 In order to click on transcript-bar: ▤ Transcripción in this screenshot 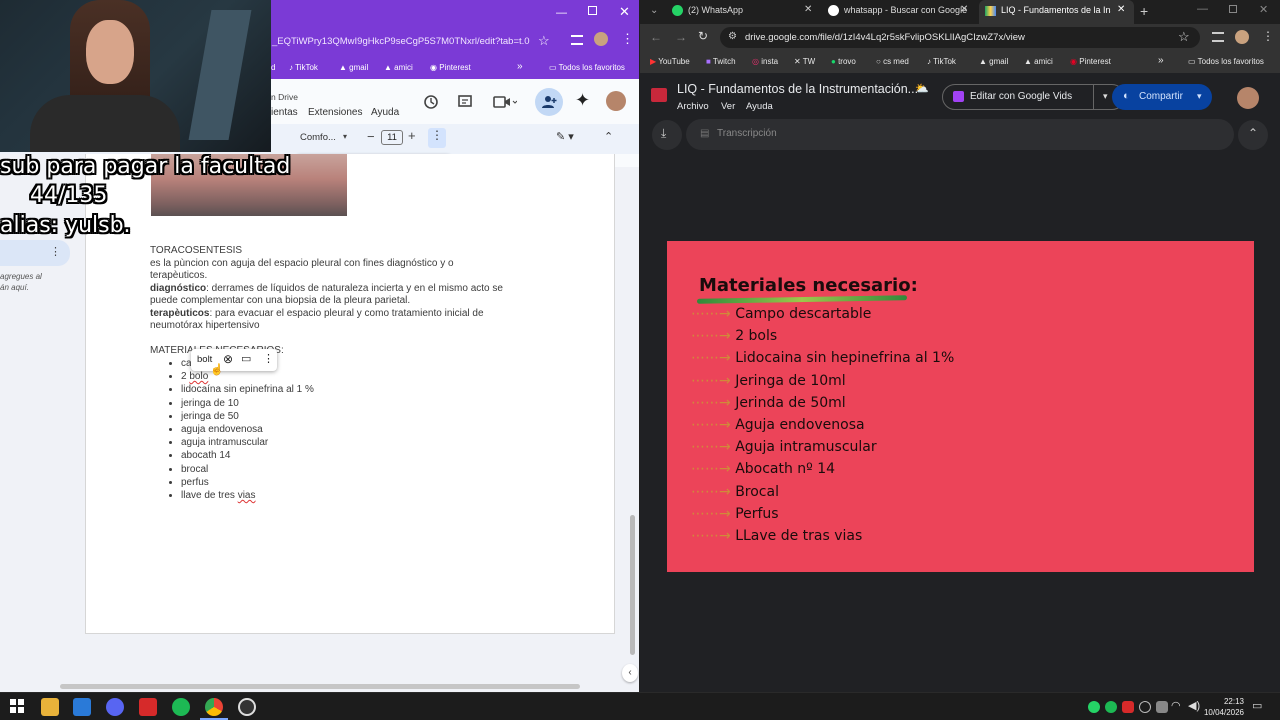, I will do `click(960, 134)`.